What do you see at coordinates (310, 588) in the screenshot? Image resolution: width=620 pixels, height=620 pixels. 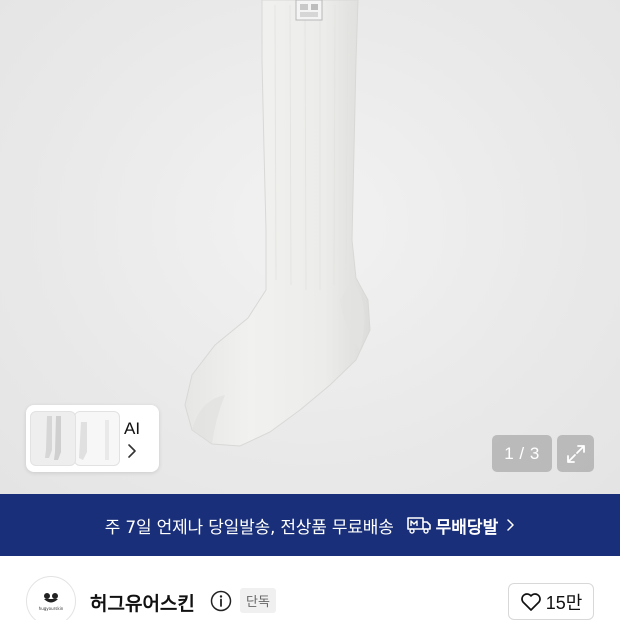 I see `brand-row: hugyourskin 허그유어스킨 단독 15만` at bounding box center [310, 588].